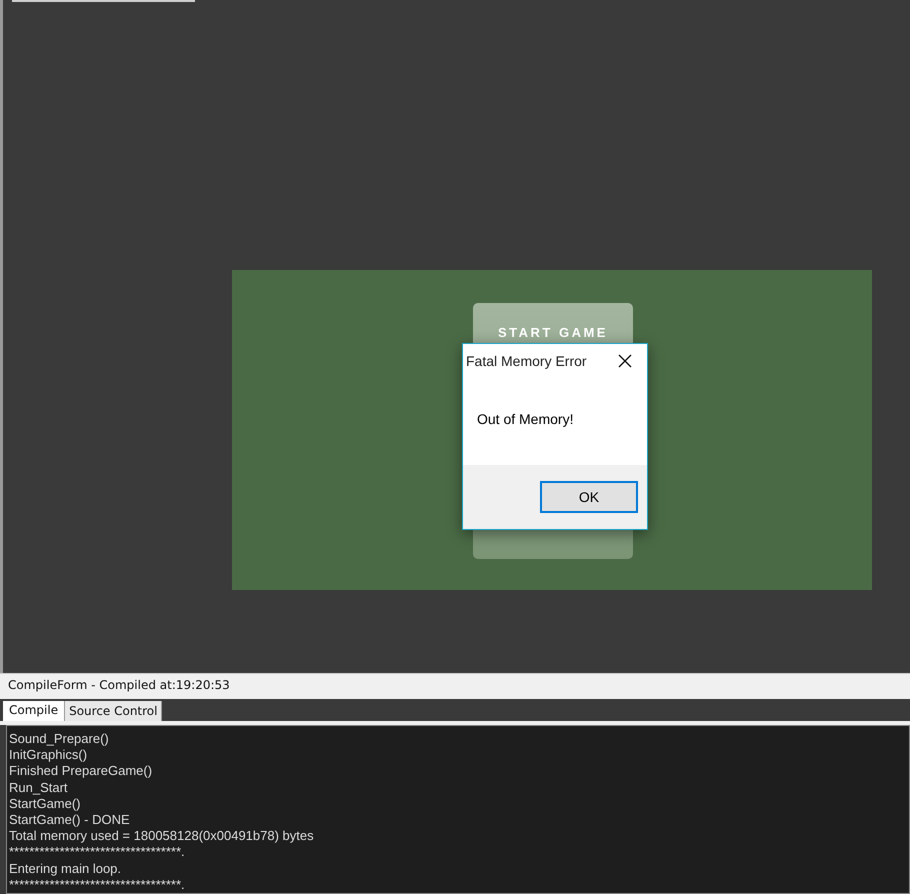  Describe the element at coordinates (455, 686) in the screenshot. I see `compile-form-title: CompileForm - Compiled at:19:20:53` at that location.